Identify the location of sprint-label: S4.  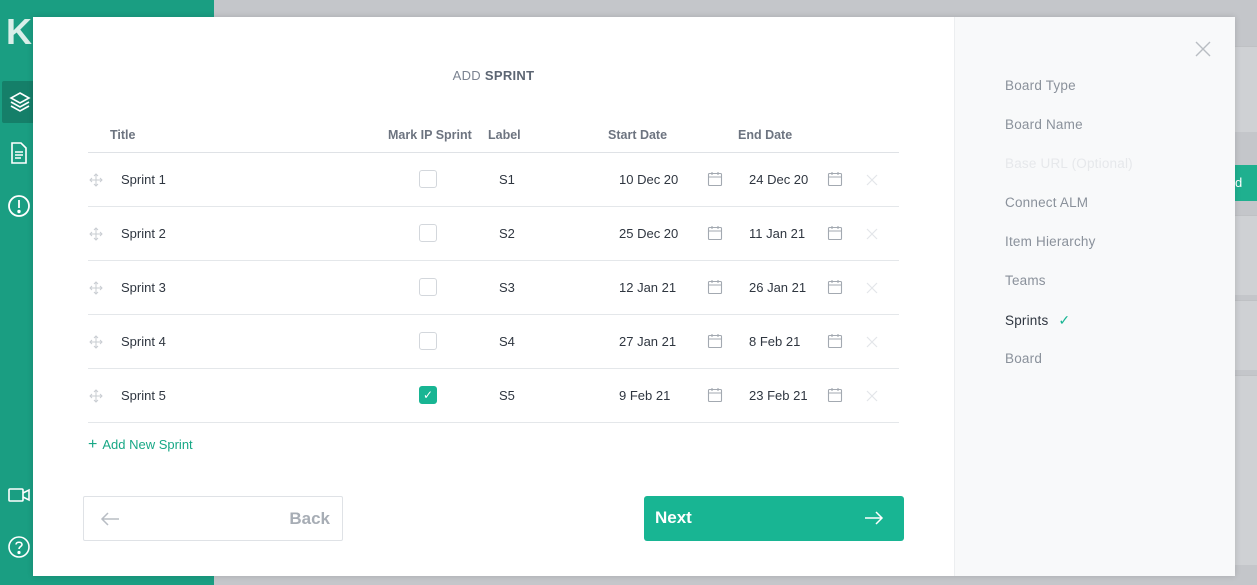
(507, 341).